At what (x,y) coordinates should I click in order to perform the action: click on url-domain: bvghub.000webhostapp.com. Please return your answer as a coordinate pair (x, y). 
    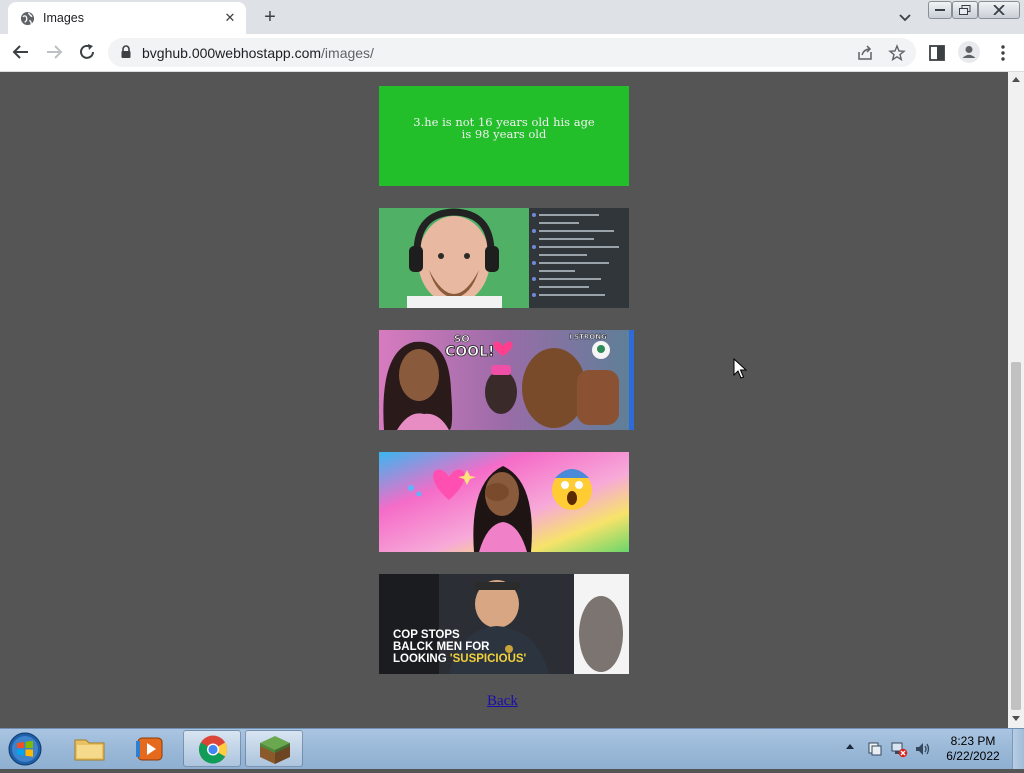
    Looking at the image, I should click on (232, 53).